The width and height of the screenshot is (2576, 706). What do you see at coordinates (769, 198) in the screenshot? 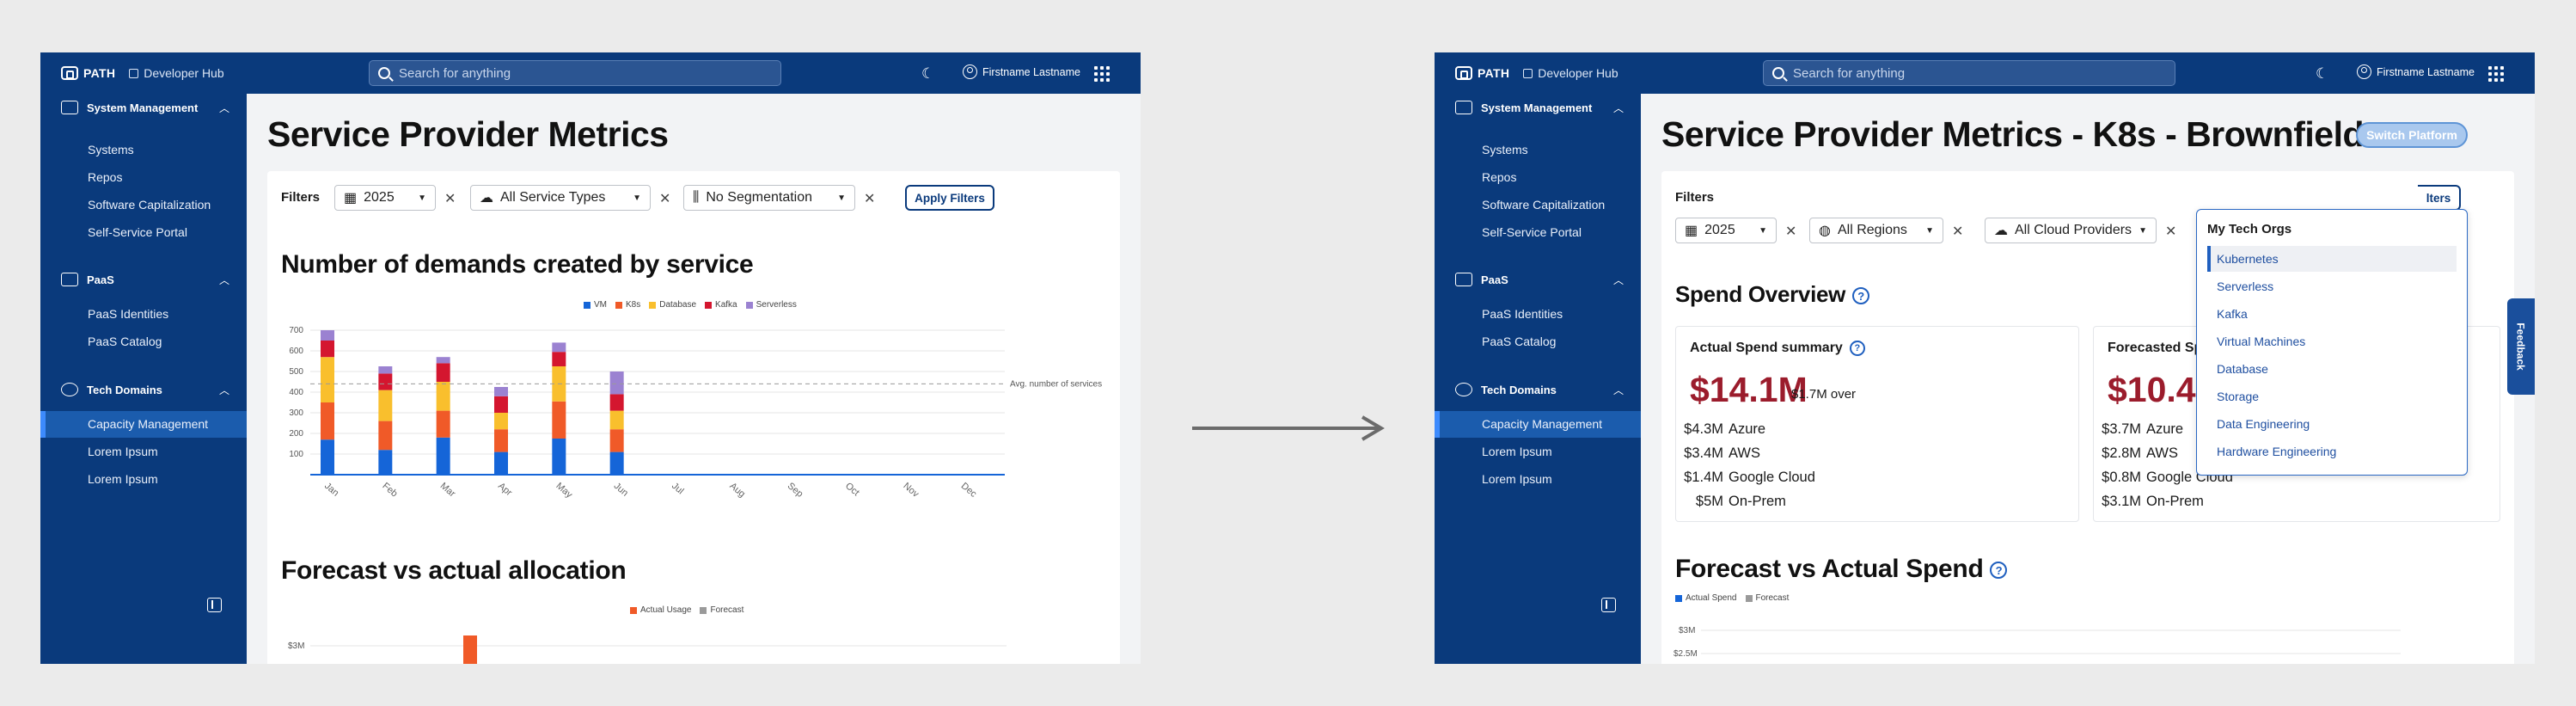
I see `segmentation-select: ⫼ No Segmentation ▼` at bounding box center [769, 198].